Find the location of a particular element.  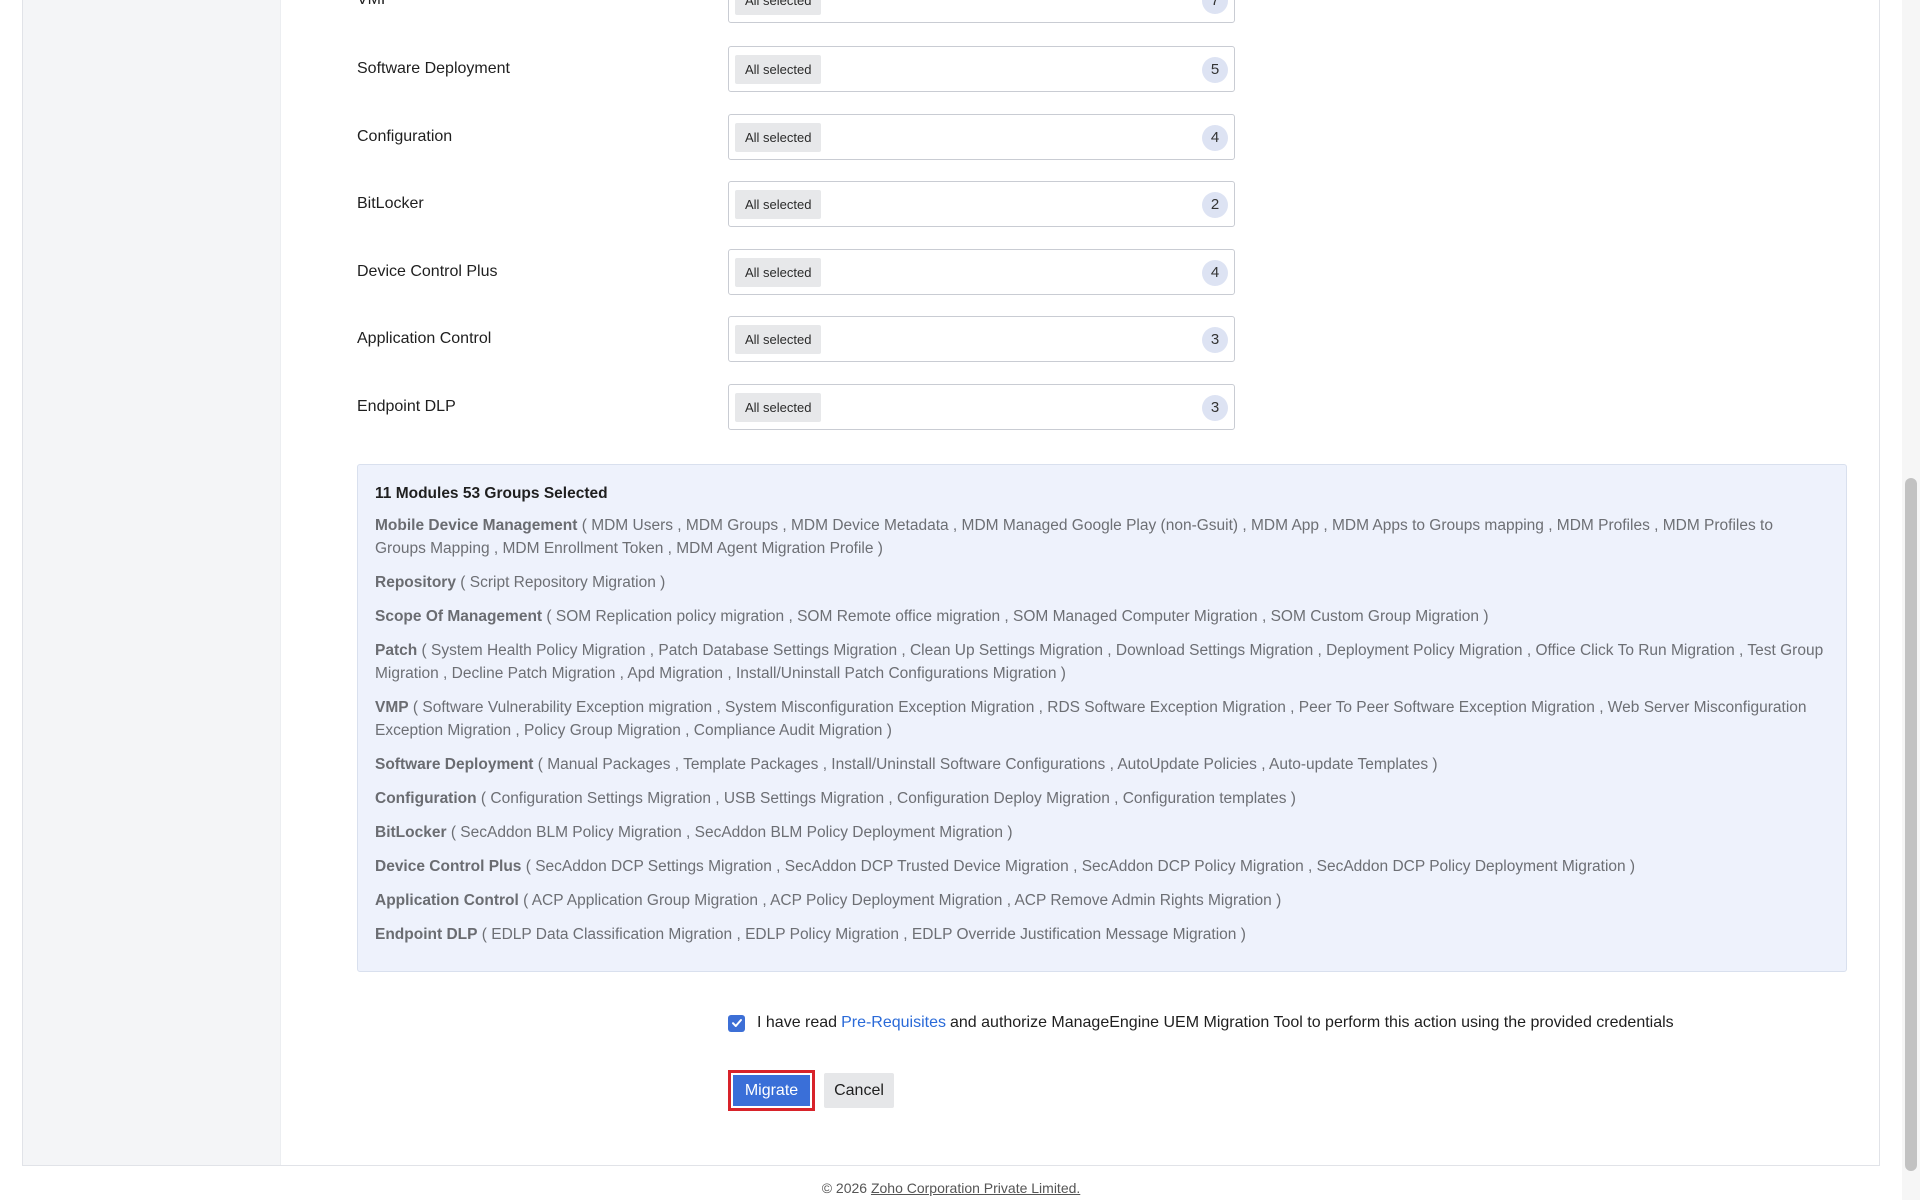

summary-module-name: Endpoint DLP is located at coordinates (426, 934).